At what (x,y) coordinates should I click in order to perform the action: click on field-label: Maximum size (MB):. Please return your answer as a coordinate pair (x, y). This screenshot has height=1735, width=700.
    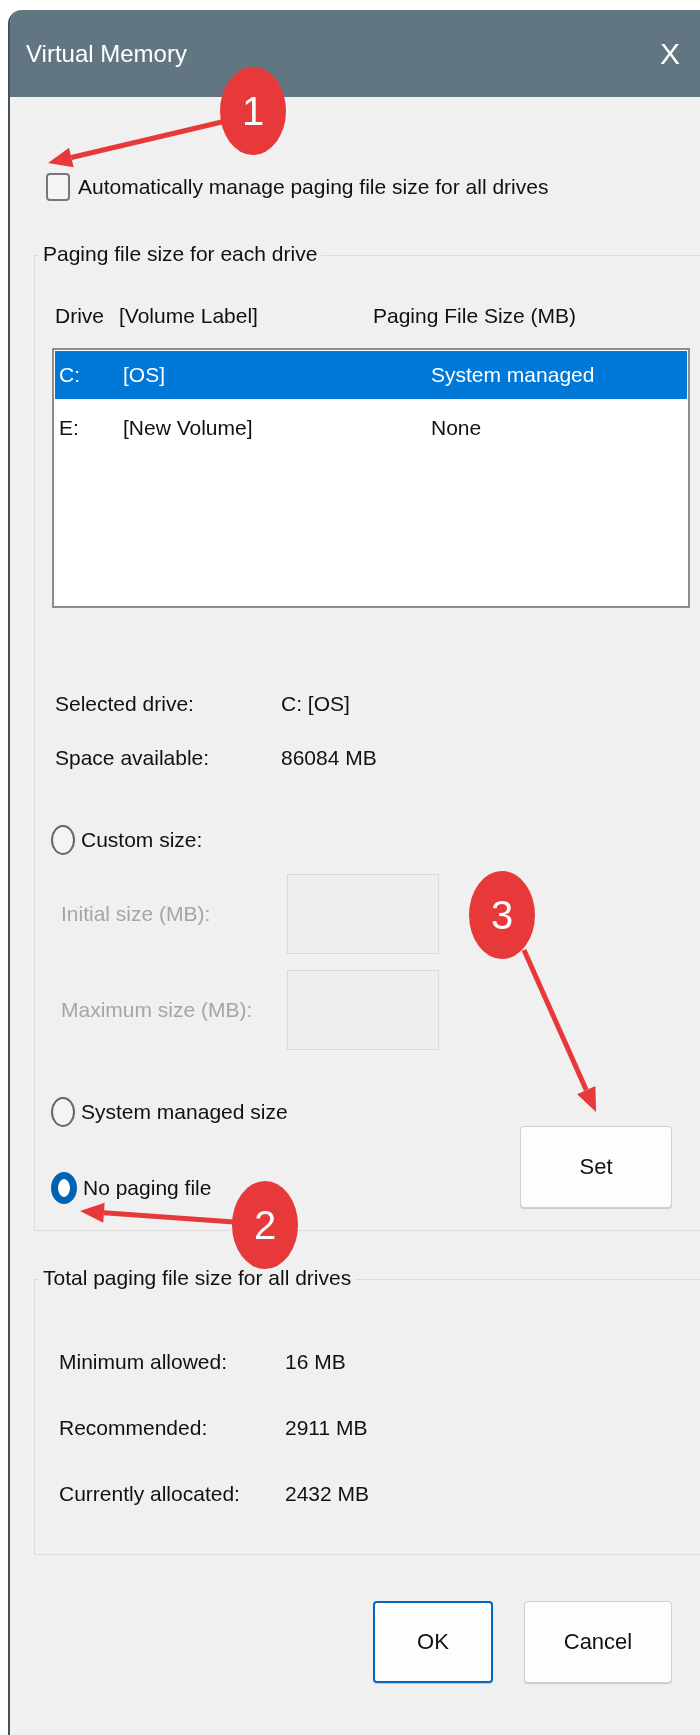
    Looking at the image, I should click on (157, 1010).